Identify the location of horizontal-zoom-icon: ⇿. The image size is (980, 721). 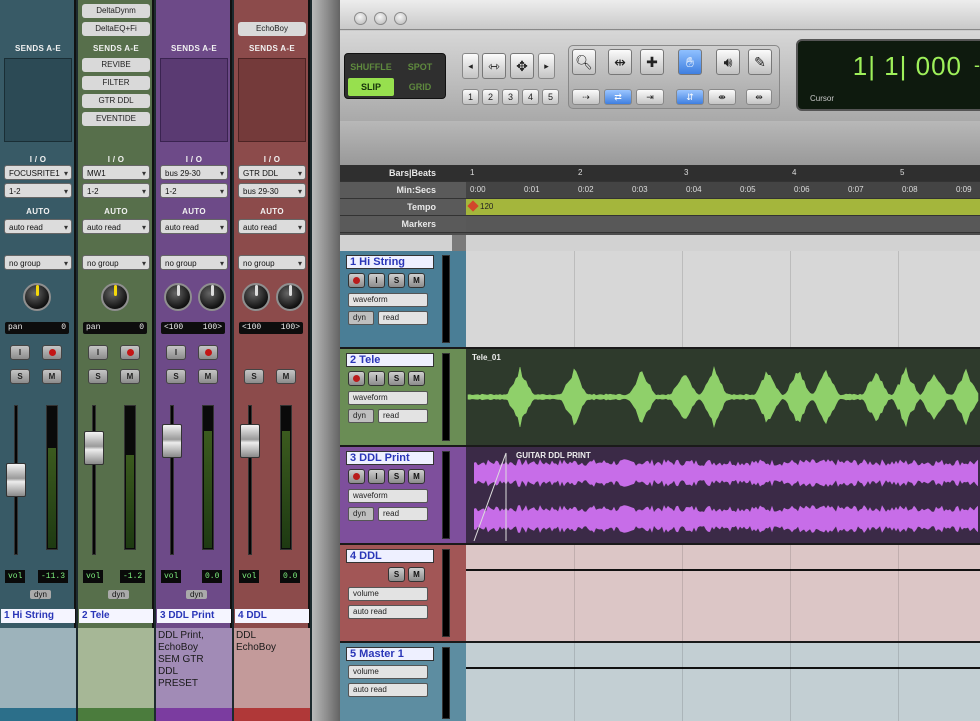
(494, 66).